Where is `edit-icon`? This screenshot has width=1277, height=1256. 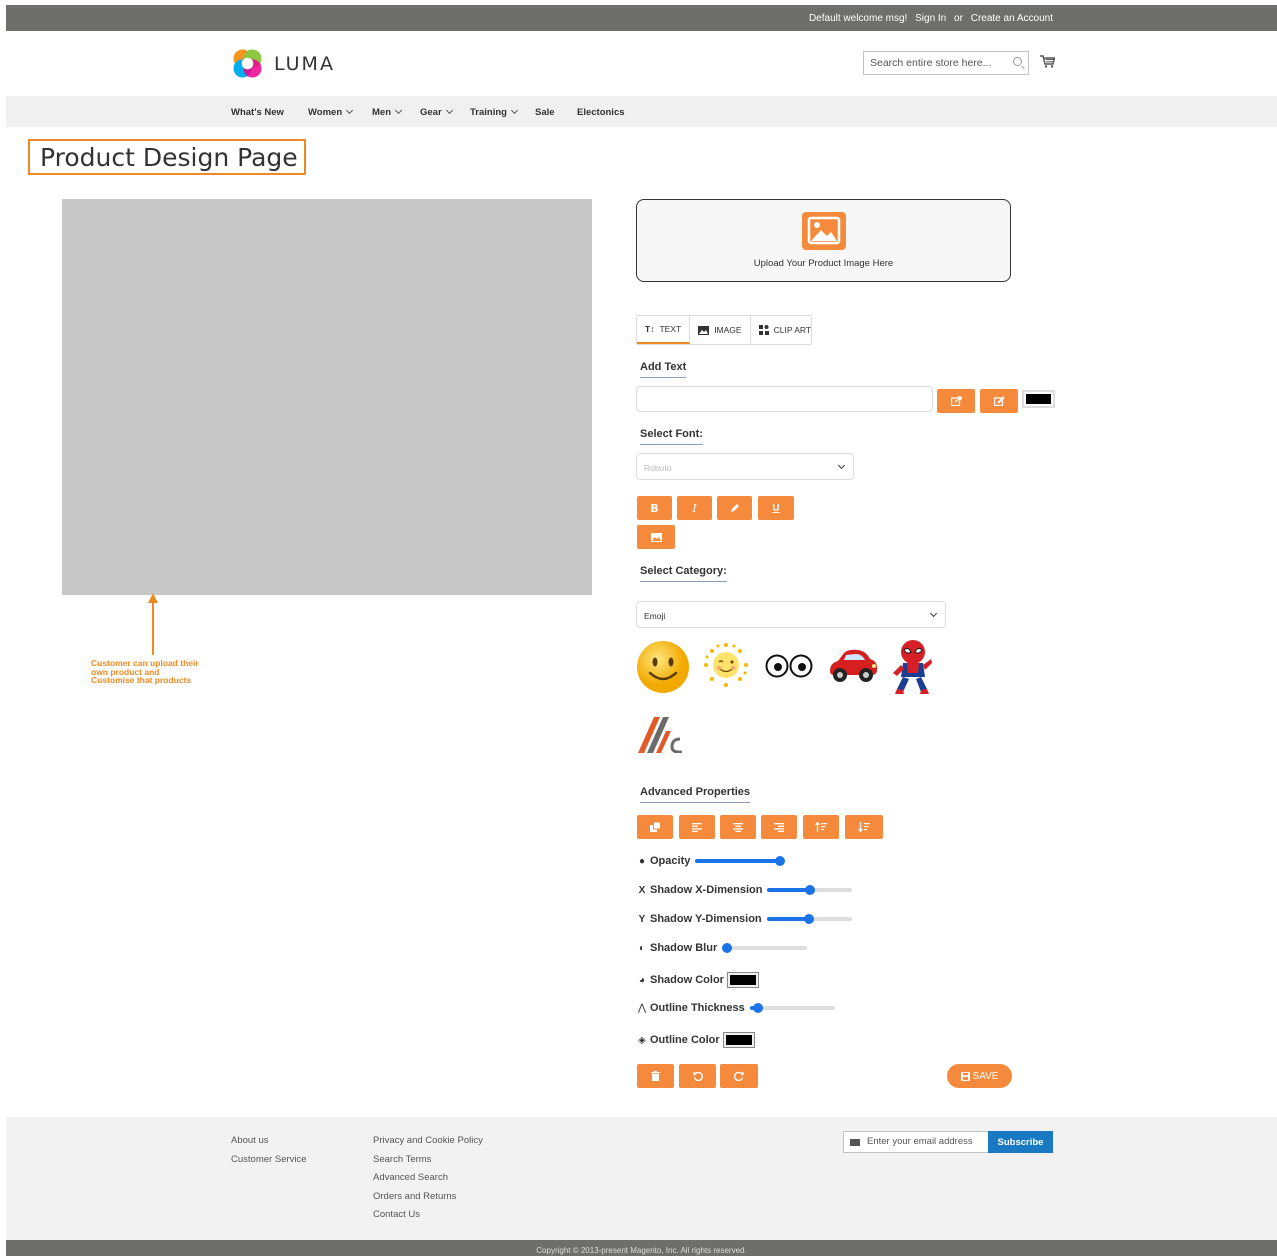 edit-icon is located at coordinates (999, 401).